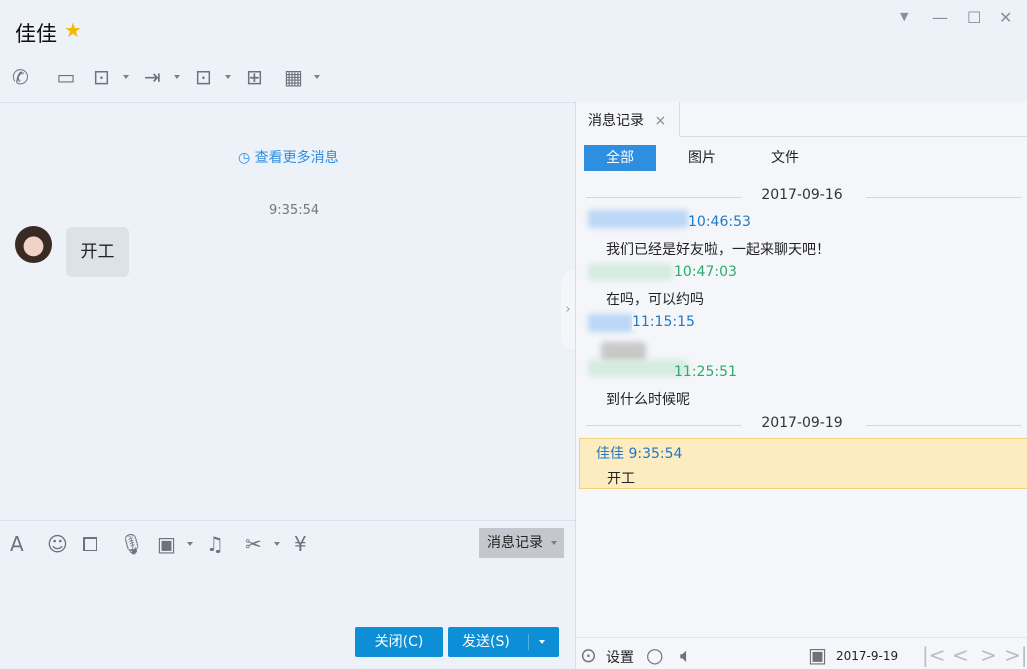  I want to click on message-time: 10:46:53, so click(719, 222).